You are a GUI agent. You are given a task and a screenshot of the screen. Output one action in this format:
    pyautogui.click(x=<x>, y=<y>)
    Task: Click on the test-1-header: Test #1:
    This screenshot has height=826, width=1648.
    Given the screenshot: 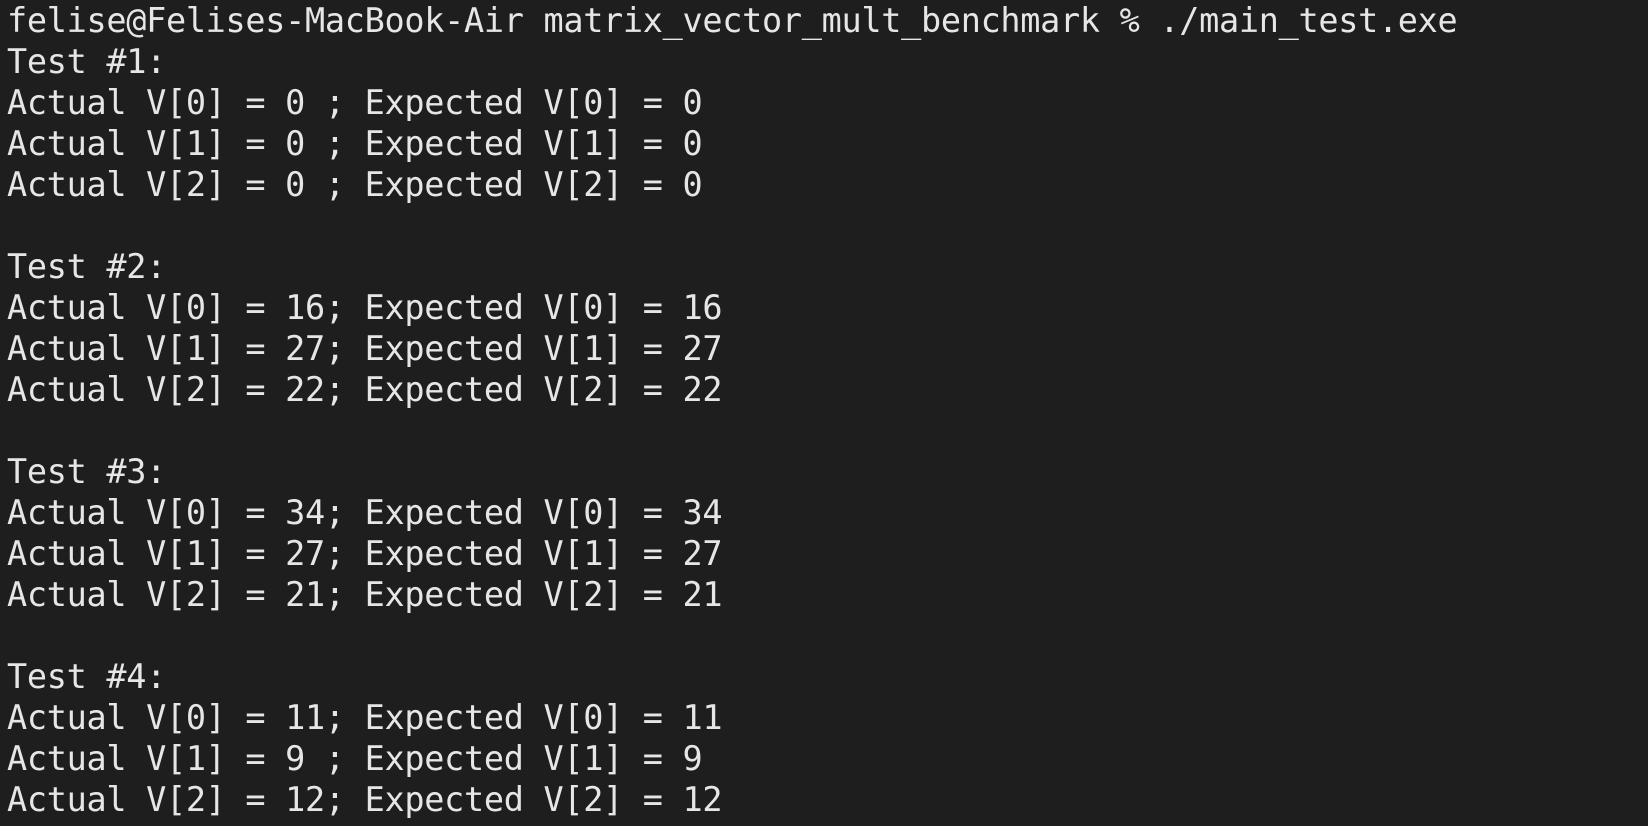 What is the action you would take?
    pyautogui.click(x=86, y=61)
    